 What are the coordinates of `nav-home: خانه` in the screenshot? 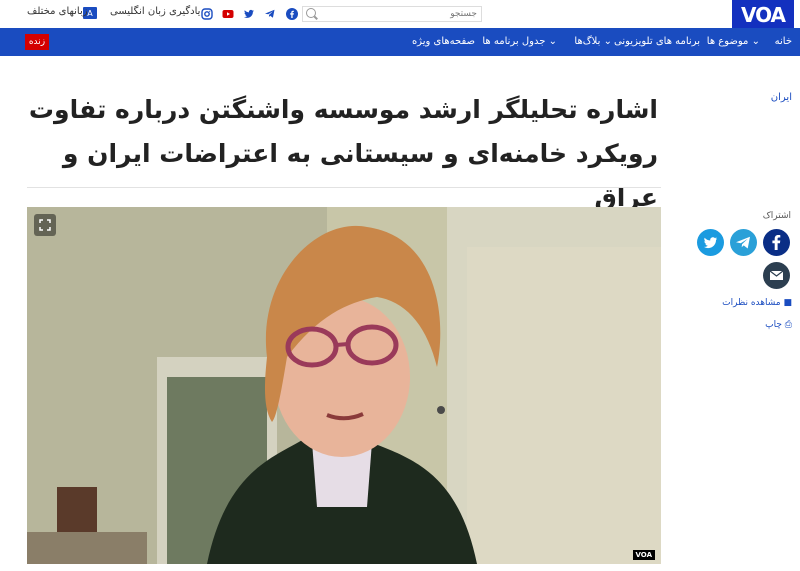 It's located at (783, 41).